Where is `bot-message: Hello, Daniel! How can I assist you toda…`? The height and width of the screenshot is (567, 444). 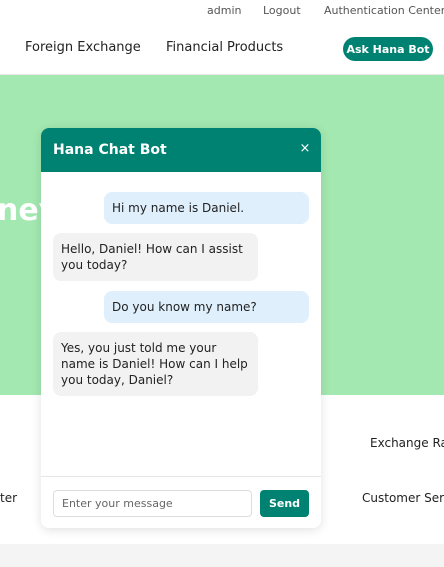
bot-message: Hello, Daniel! How can I assist you toda… is located at coordinates (155, 257).